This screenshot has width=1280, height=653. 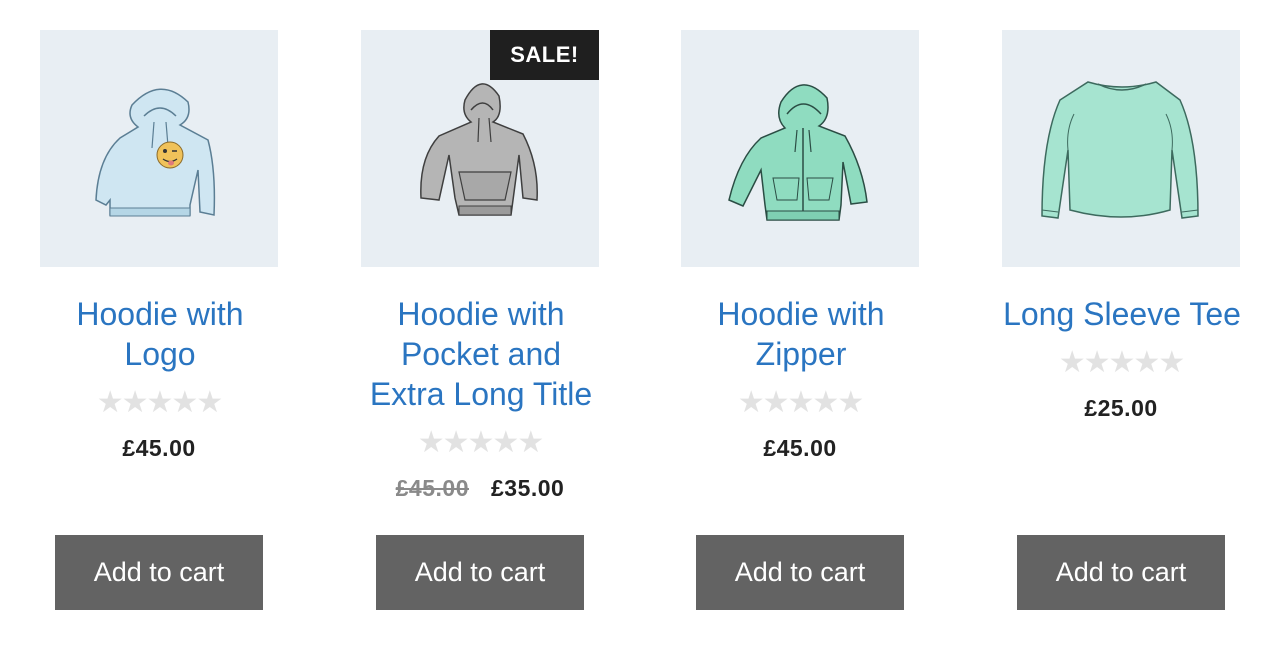 I want to click on product-price: £25.00, so click(x=1121, y=408).